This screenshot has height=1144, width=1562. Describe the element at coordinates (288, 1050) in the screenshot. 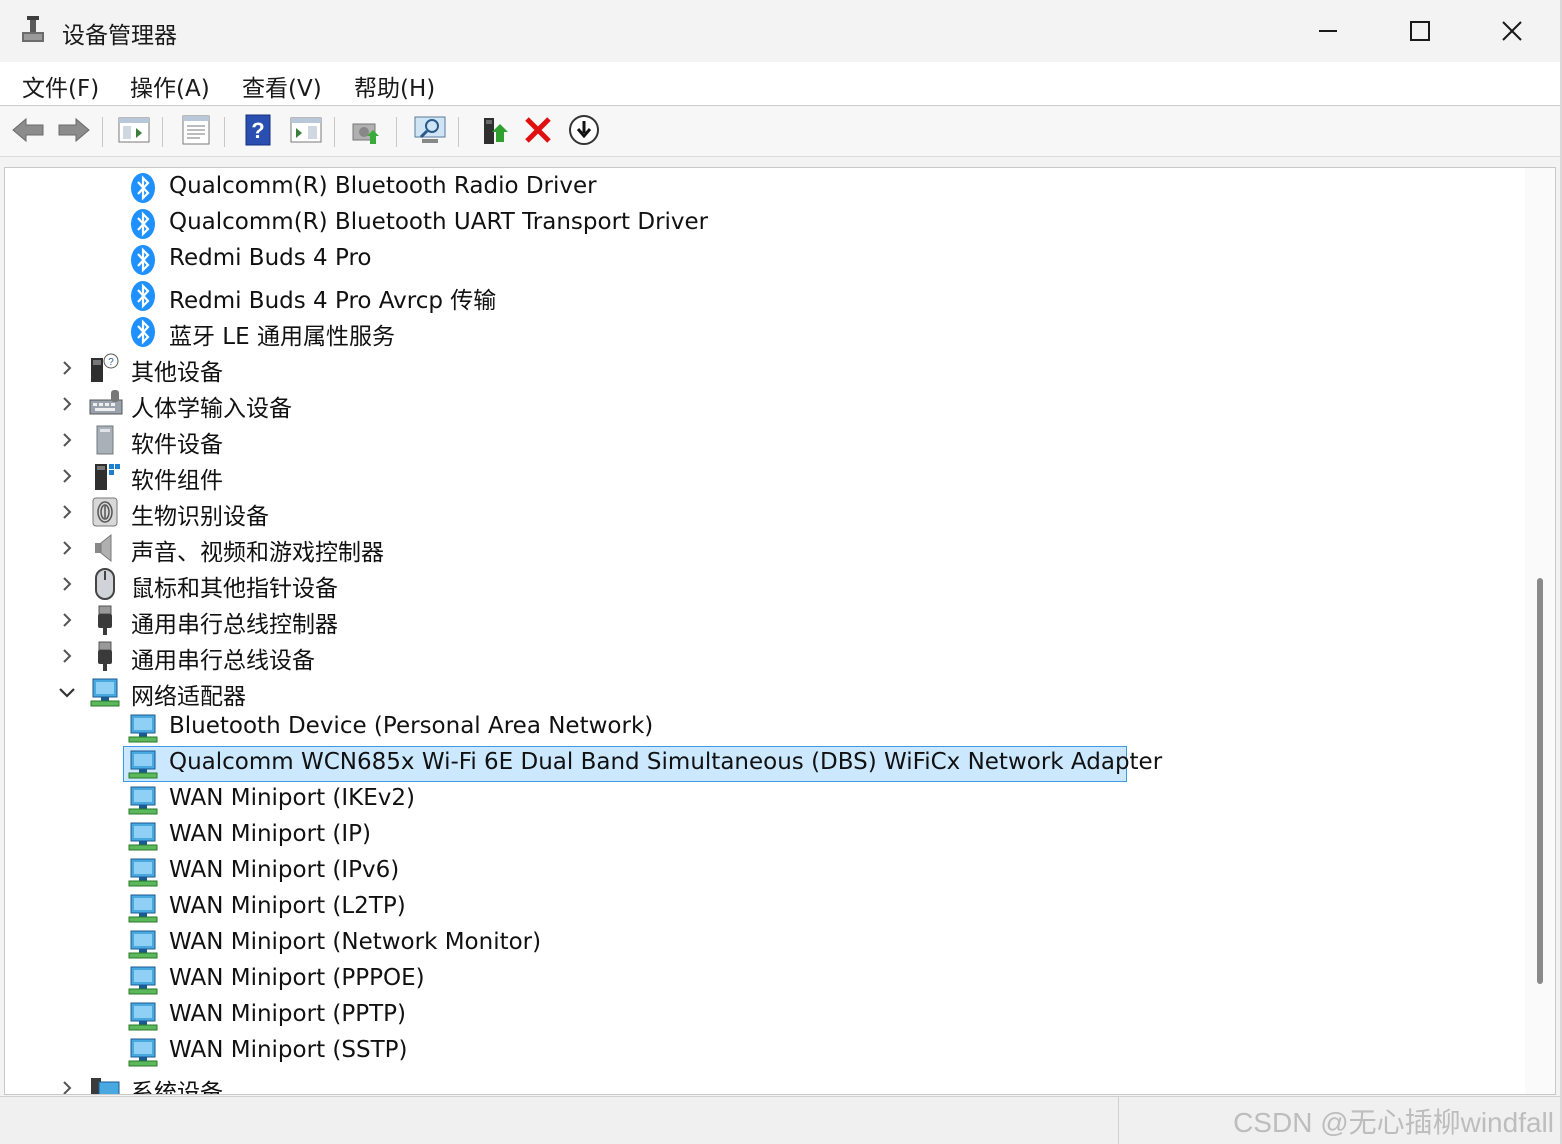

I see `tree-item-label: WAN Miniport (SSTP)` at that location.